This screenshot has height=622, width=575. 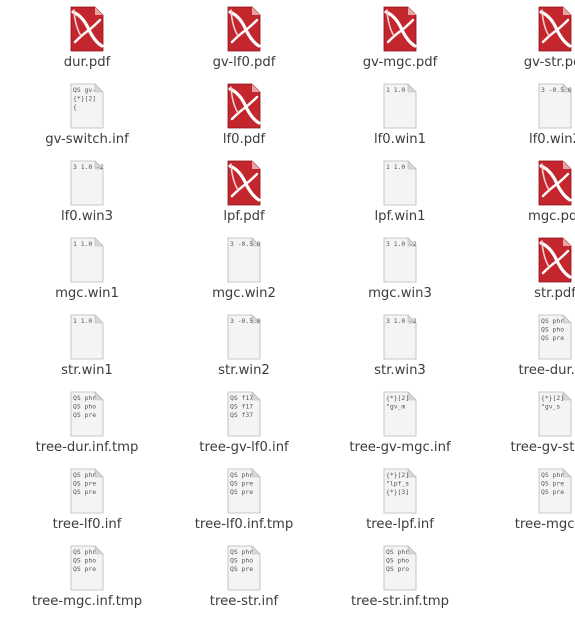 I want to click on file-item: QS phr QS pho QS pre tree-dur.inf.tmp, so click(x=87, y=425).